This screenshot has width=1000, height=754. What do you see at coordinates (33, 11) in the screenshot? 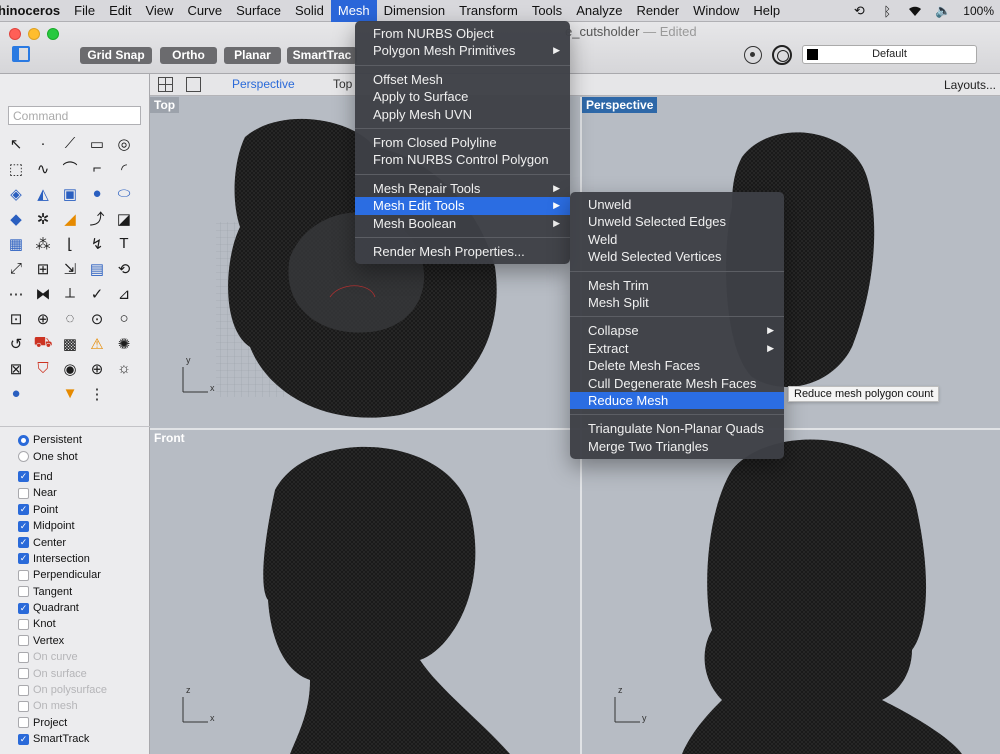
I see `app-menu: hinoceros` at bounding box center [33, 11].